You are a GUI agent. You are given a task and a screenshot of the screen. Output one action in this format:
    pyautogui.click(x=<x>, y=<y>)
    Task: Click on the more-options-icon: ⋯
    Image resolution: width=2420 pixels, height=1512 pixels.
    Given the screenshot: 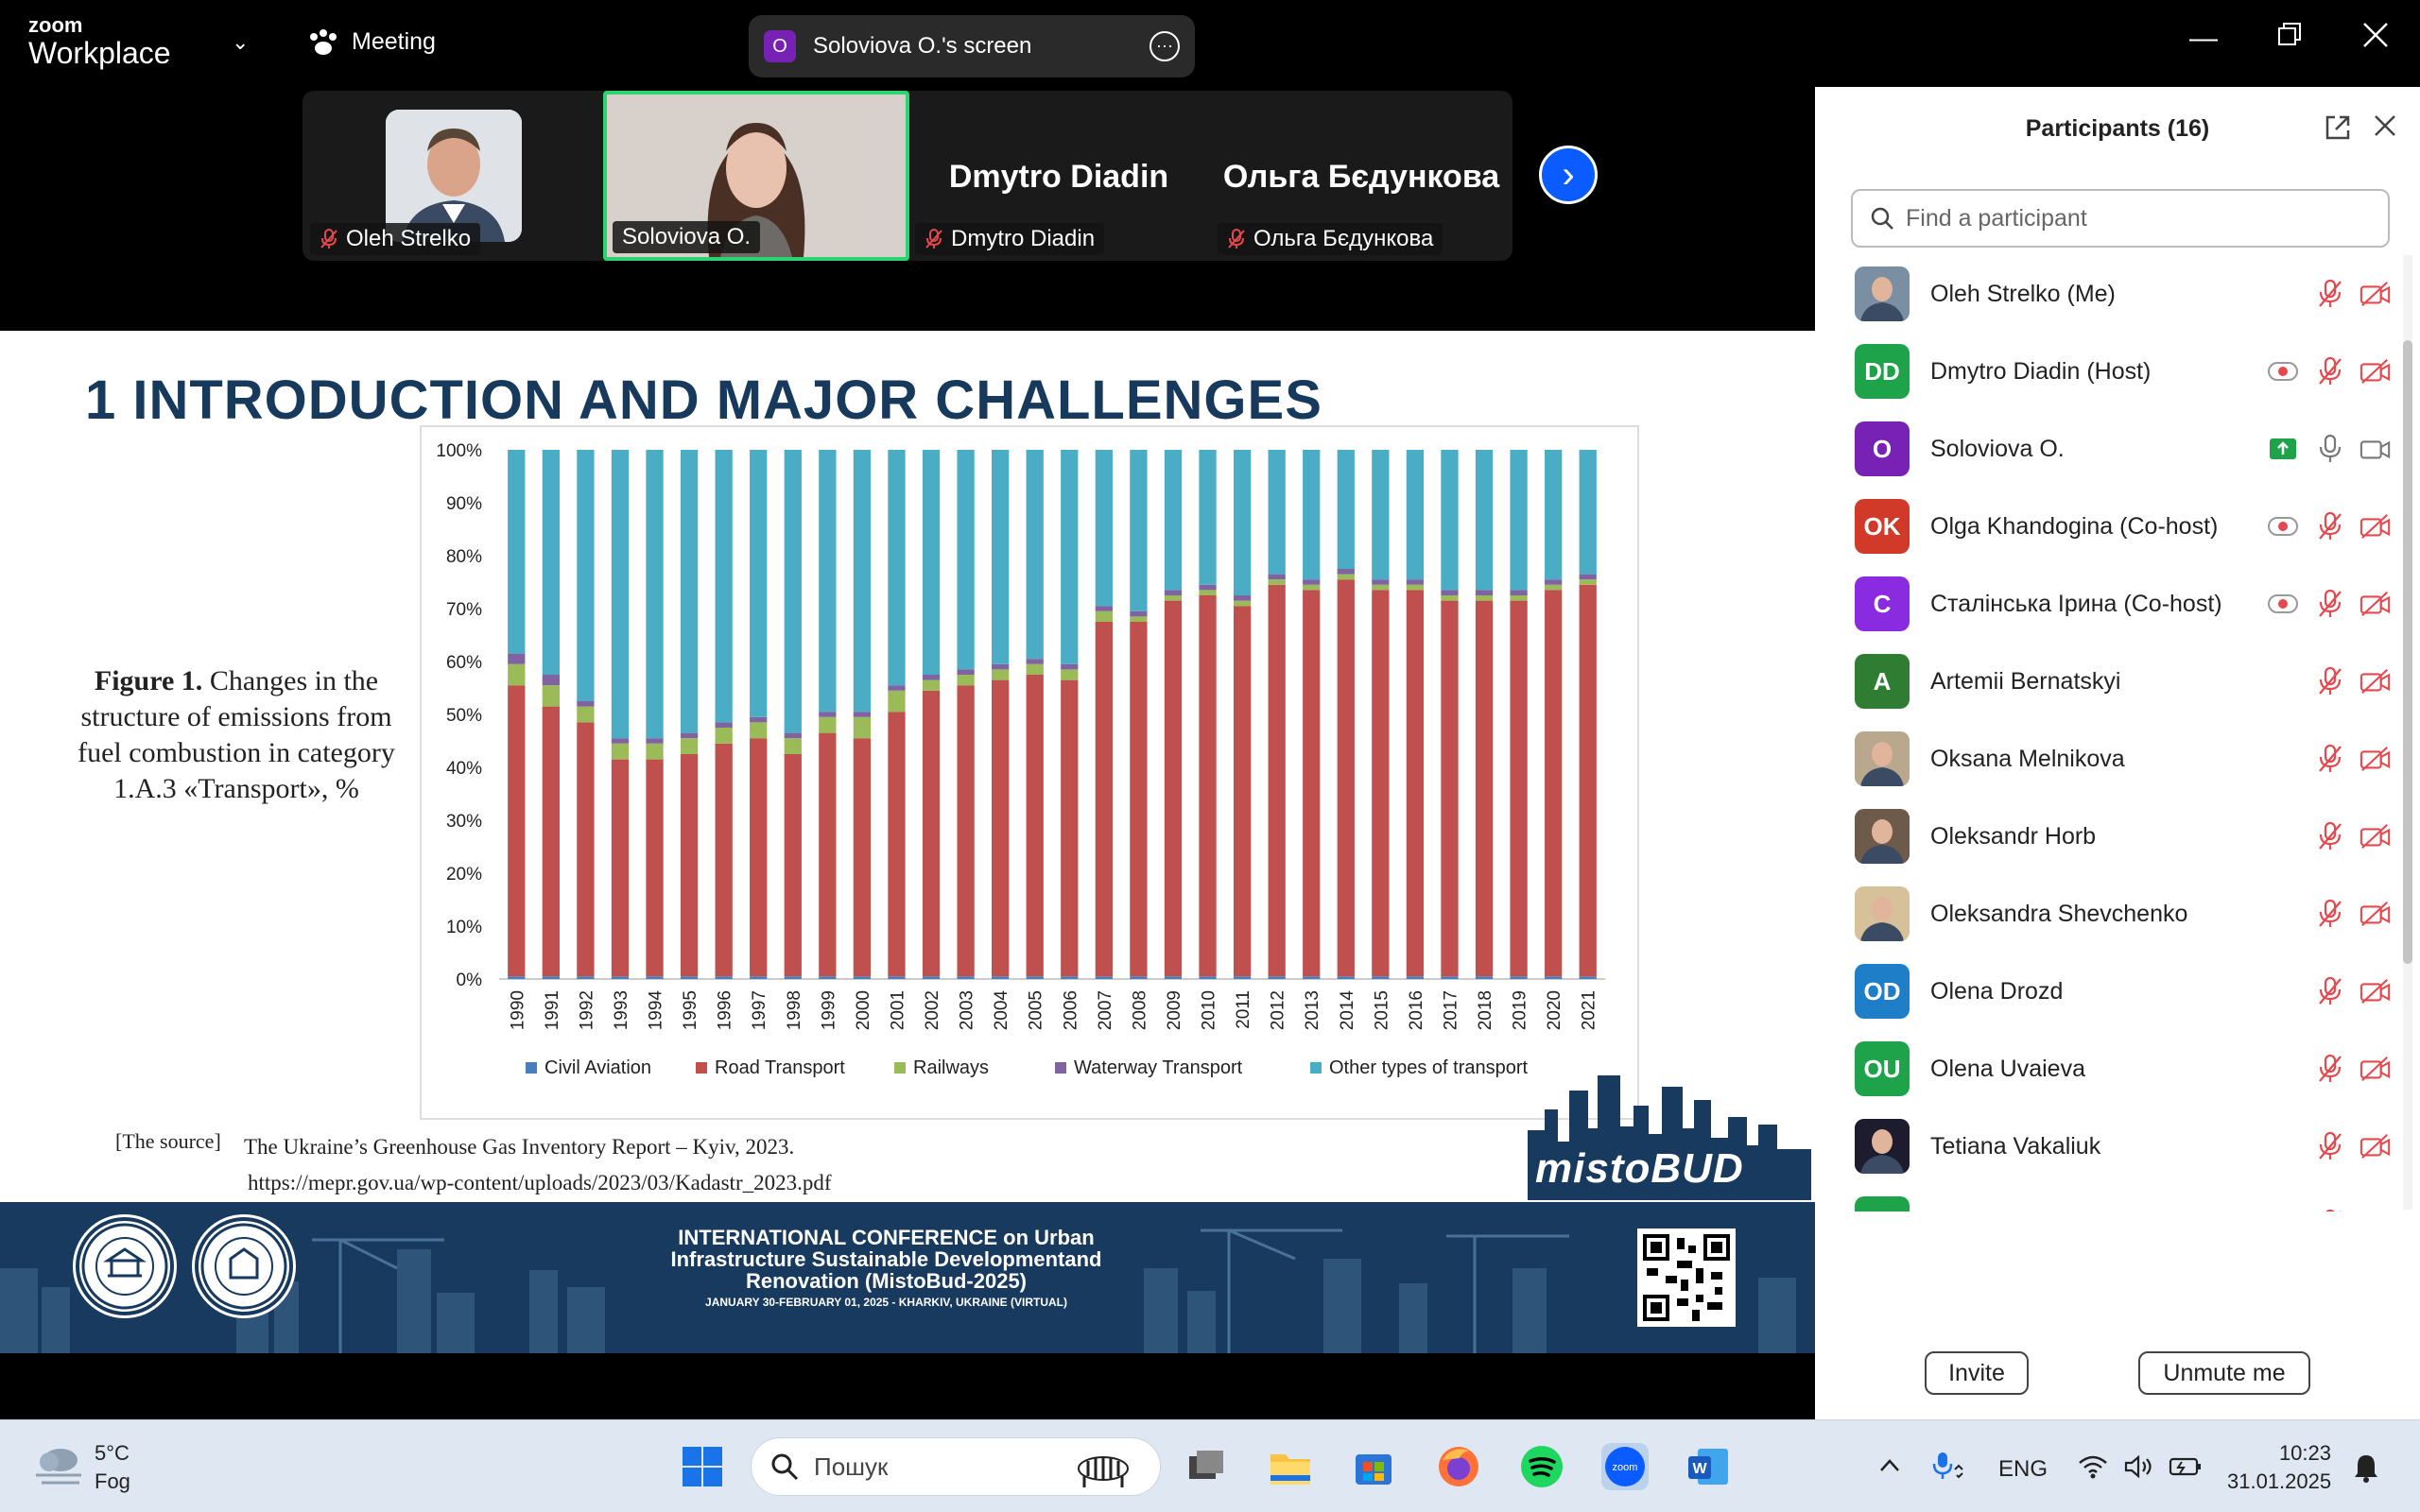 What is the action you would take?
    pyautogui.click(x=1165, y=46)
    